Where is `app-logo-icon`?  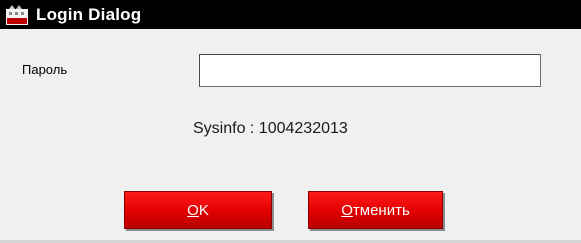
app-logo-icon is located at coordinates (17, 14).